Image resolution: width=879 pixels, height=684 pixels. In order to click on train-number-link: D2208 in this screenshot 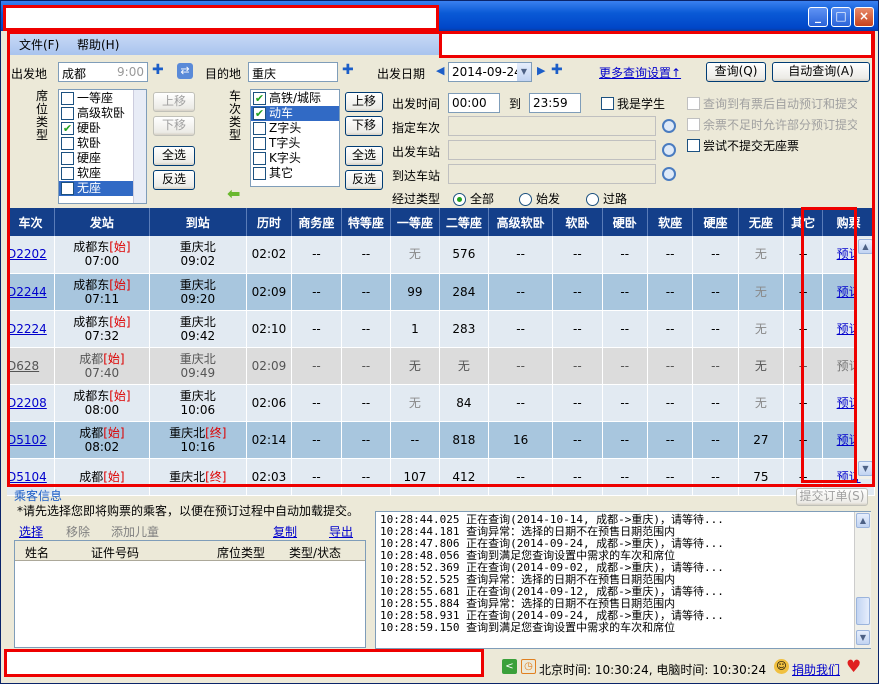, I will do `click(31, 403)`.